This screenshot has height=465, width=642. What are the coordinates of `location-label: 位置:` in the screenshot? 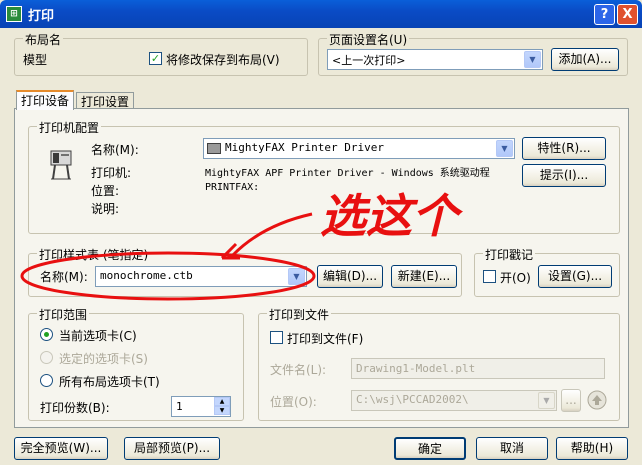 It's located at (105, 191).